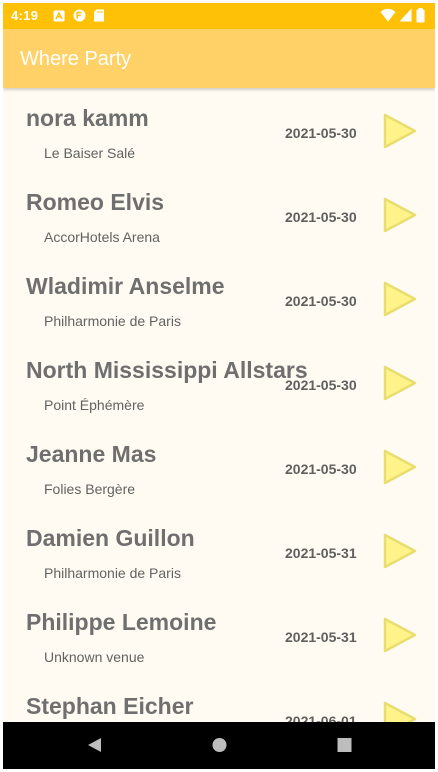  What do you see at coordinates (110, 706) in the screenshot?
I see `artist-name: Stephan Eicher` at bounding box center [110, 706].